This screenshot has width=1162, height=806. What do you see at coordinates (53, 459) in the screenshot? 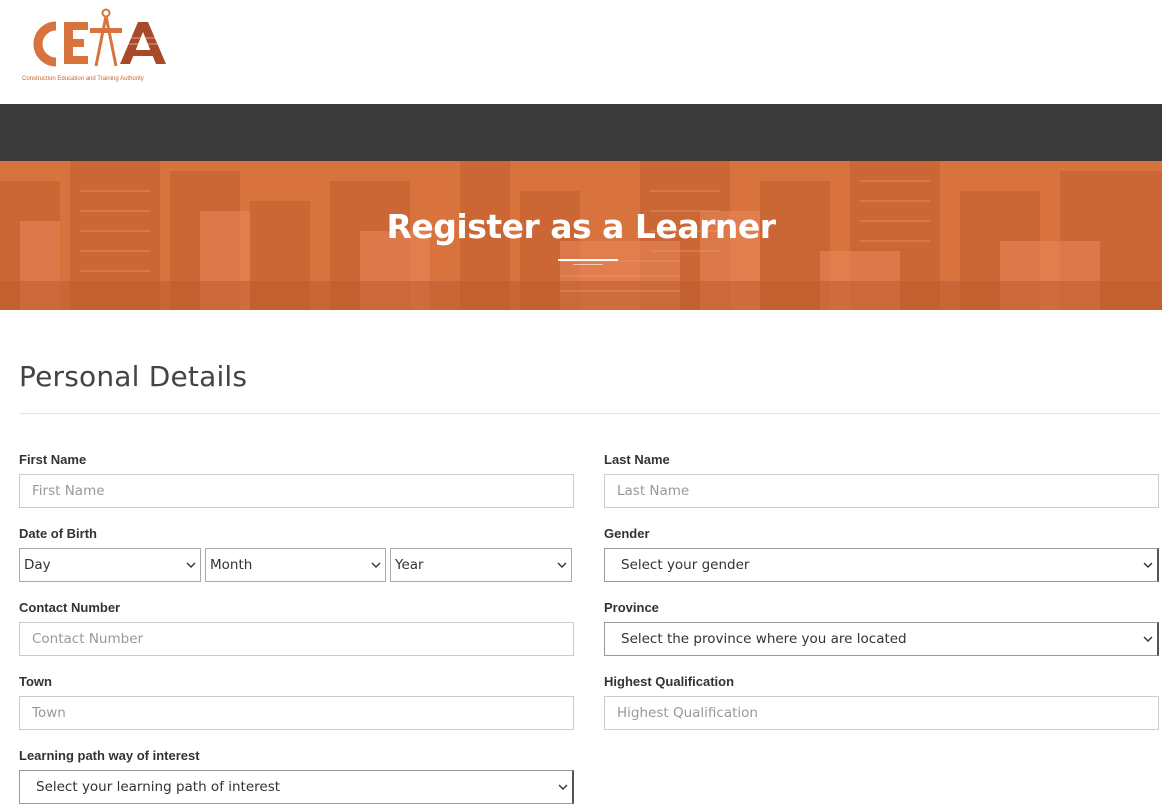
I see `first-name-label: First Name` at bounding box center [53, 459].